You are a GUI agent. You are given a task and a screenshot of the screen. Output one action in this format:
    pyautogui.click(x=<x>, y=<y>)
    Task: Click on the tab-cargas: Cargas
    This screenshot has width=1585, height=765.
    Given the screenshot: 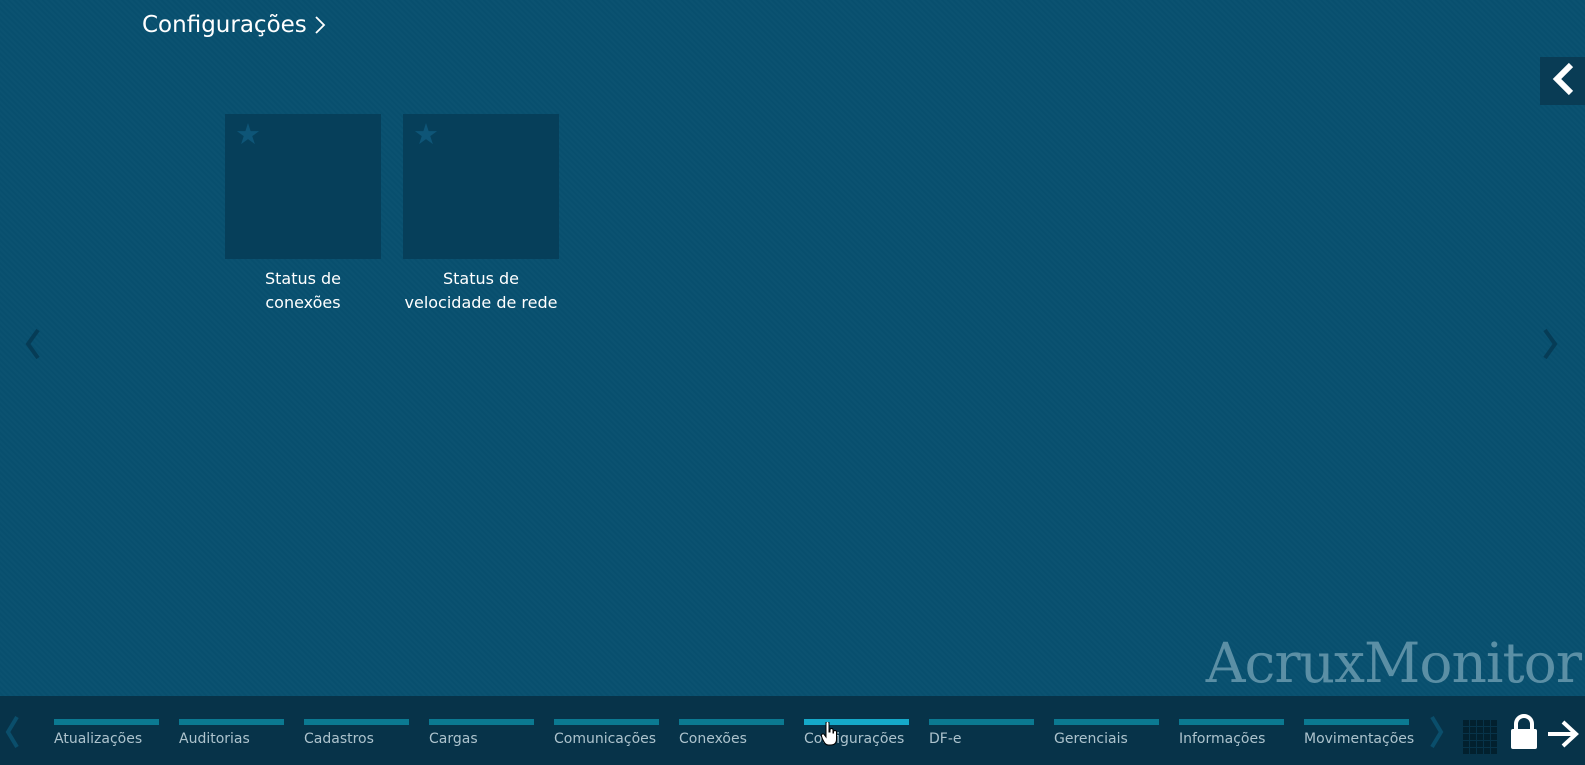 What is the action you would take?
    pyautogui.click(x=481, y=733)
    